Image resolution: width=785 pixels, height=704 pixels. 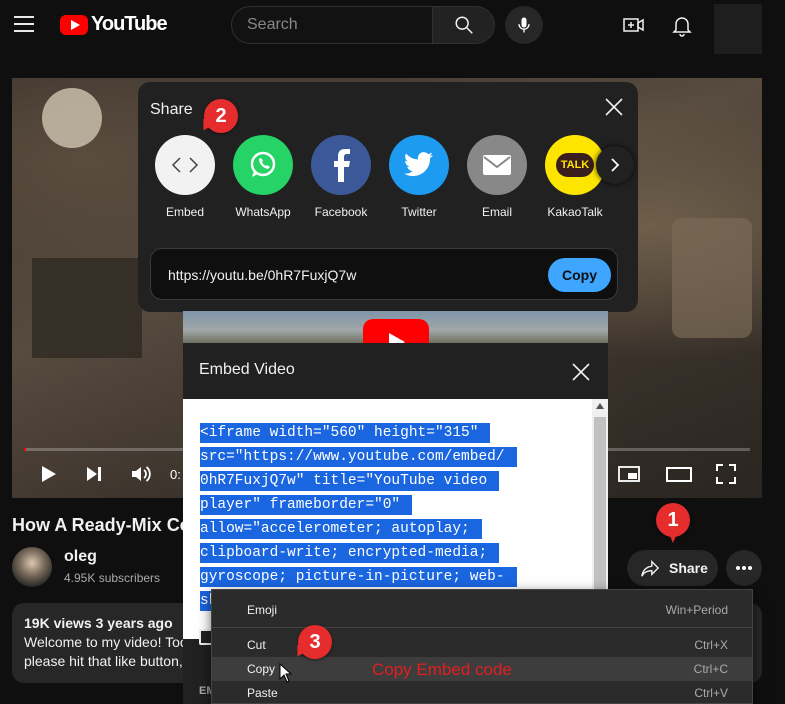 What do you see at coordinates (315, 642) in the screenshot?
I see `step-badge-3: 3` at bounding box center [315, 642].